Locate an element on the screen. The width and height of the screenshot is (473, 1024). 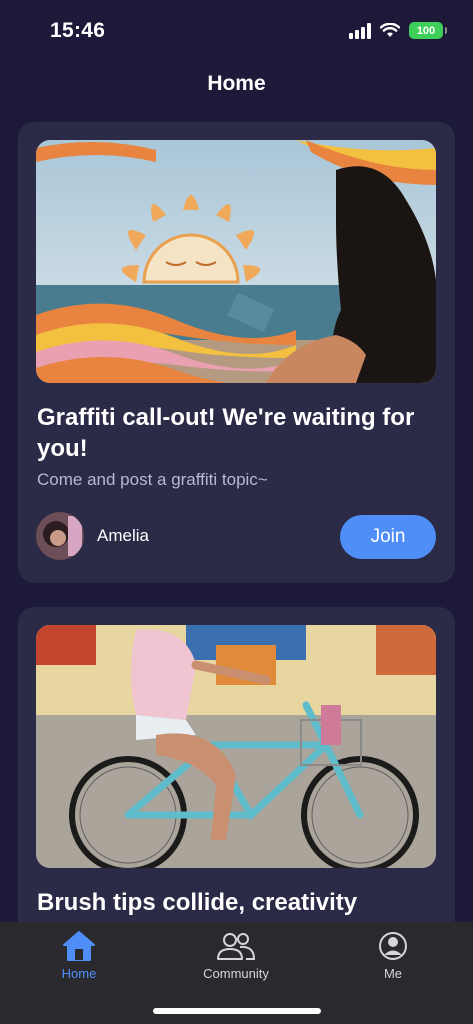
tab-home: Home is located at coordinates (79, 955).